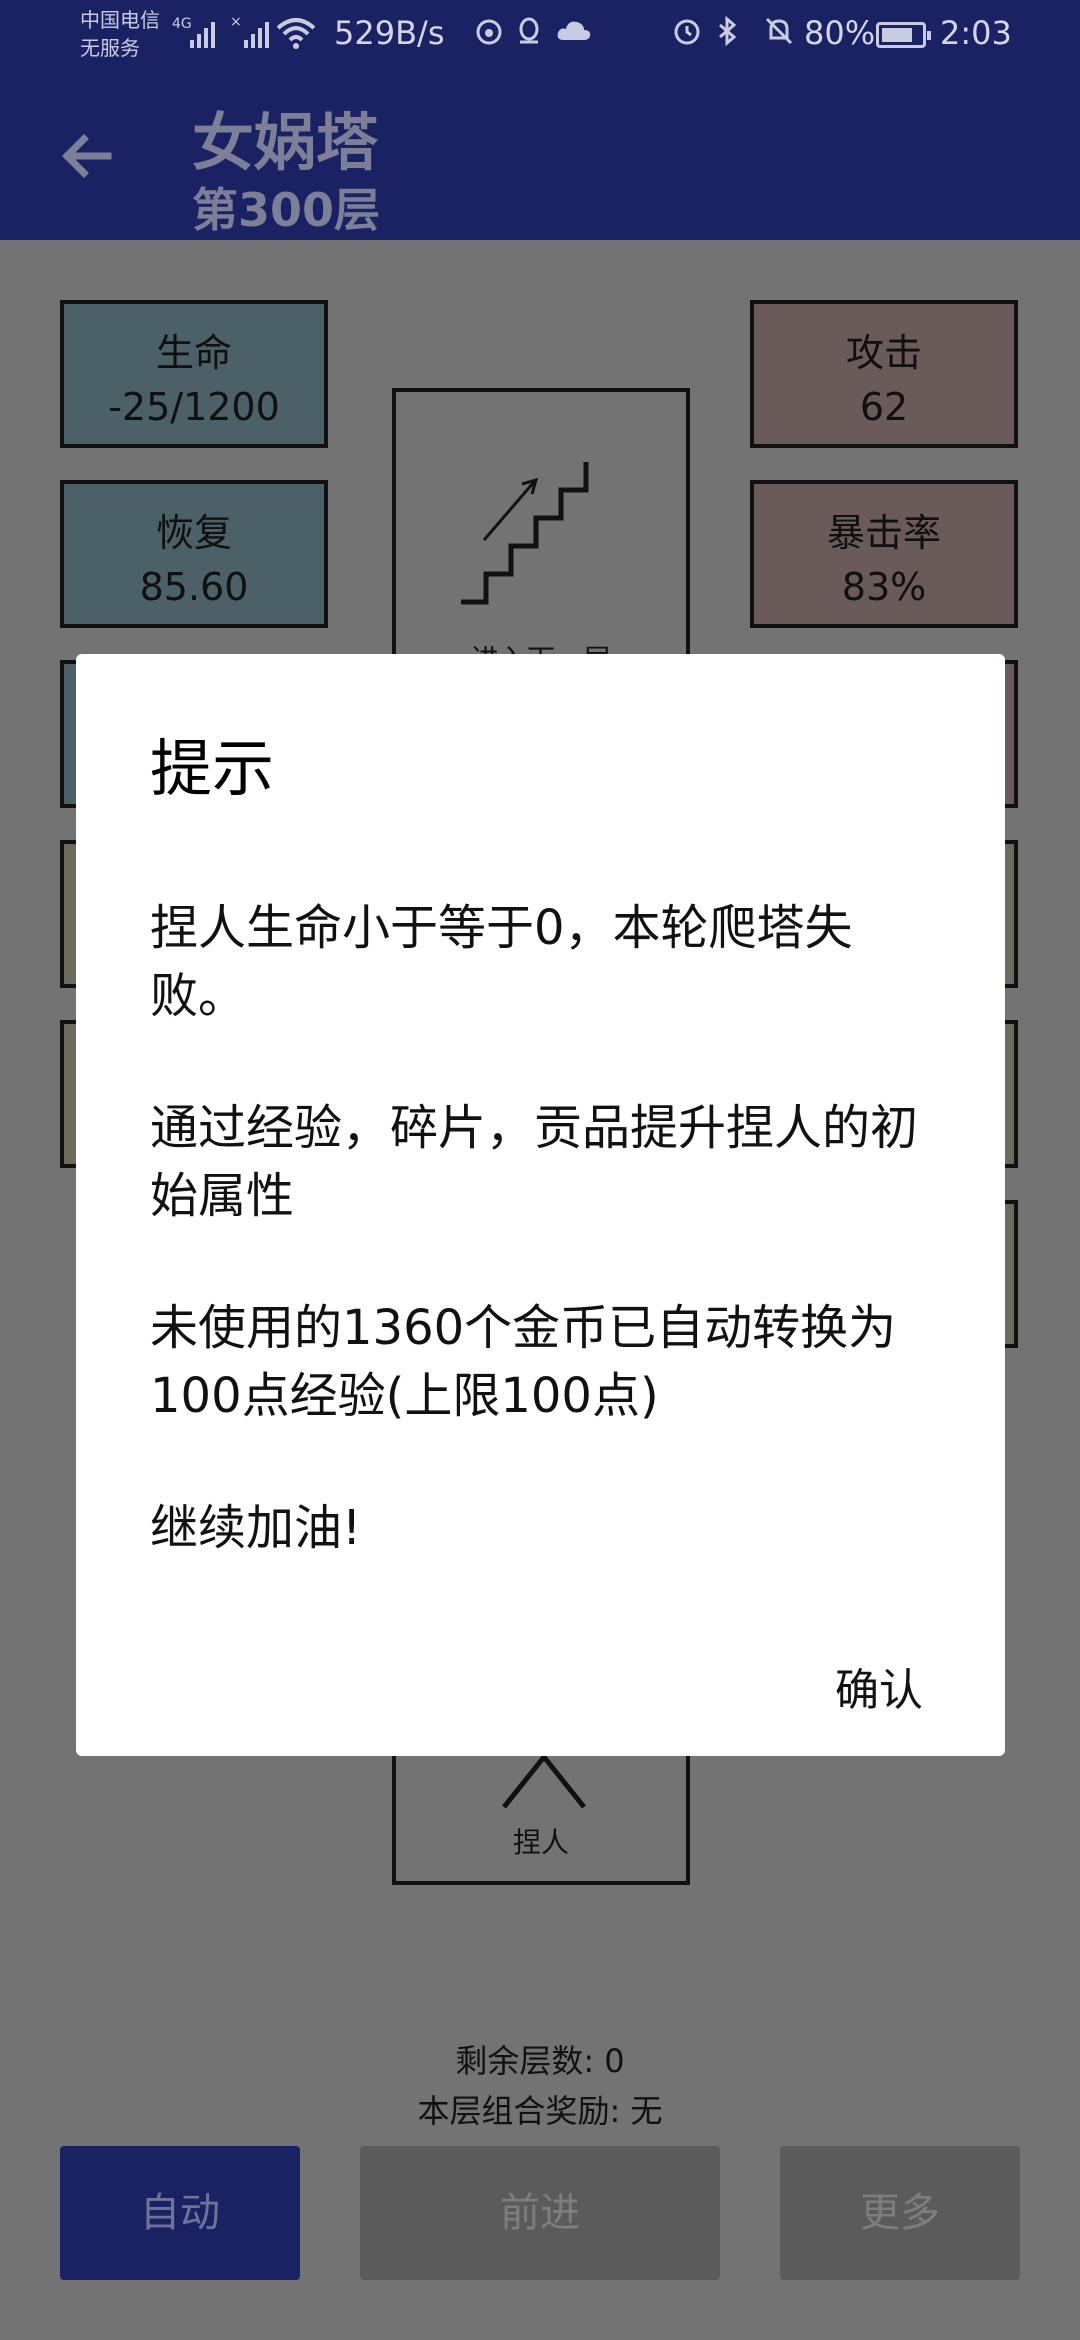 The height and width of the screenshot is (2340, 1080). I want to click on wifi-icon, so click(296, 33).